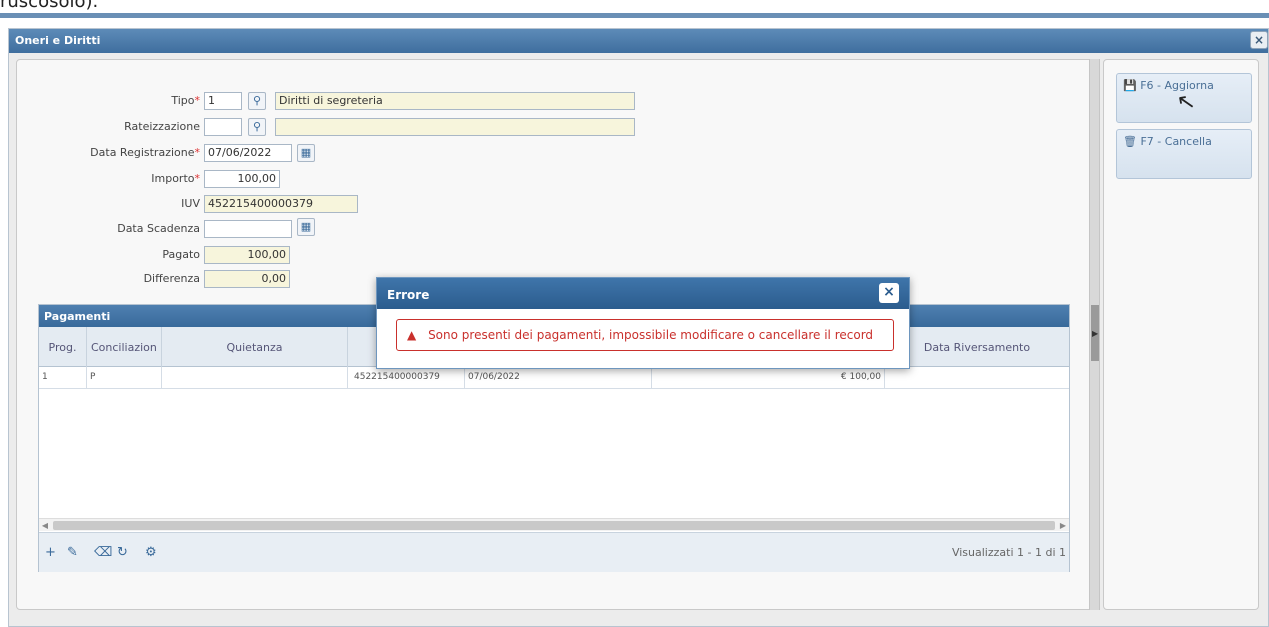  I want to click on scrollbar-thumb, so click(554, 525).